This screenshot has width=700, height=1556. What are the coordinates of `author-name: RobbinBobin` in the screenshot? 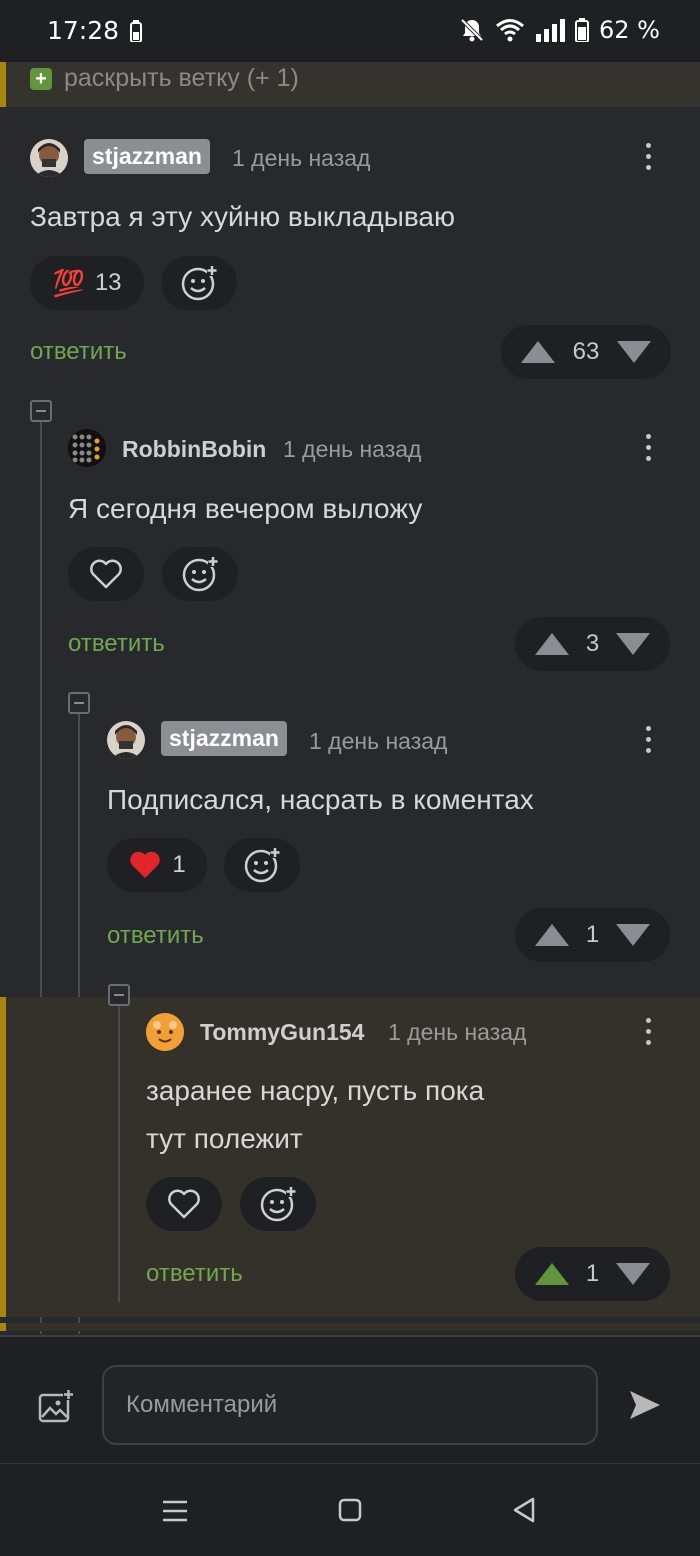 It's located at (194, 449).